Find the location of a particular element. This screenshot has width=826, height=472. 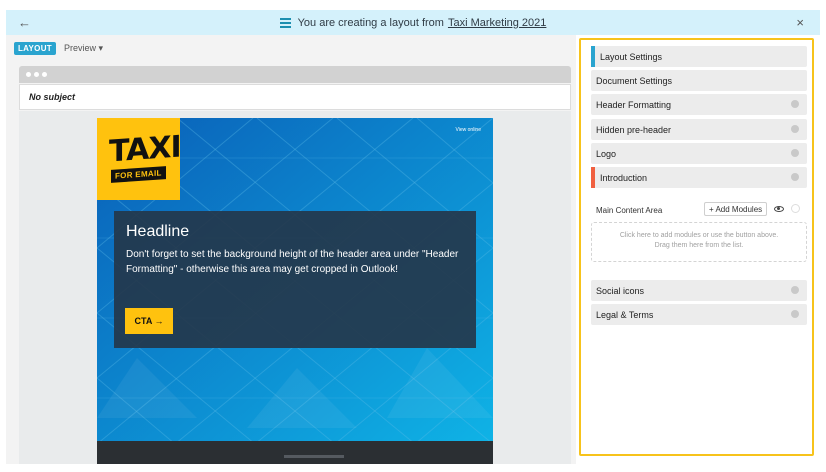

section-legal-terms: Legal & Terms is located at coordinates (699, 314).